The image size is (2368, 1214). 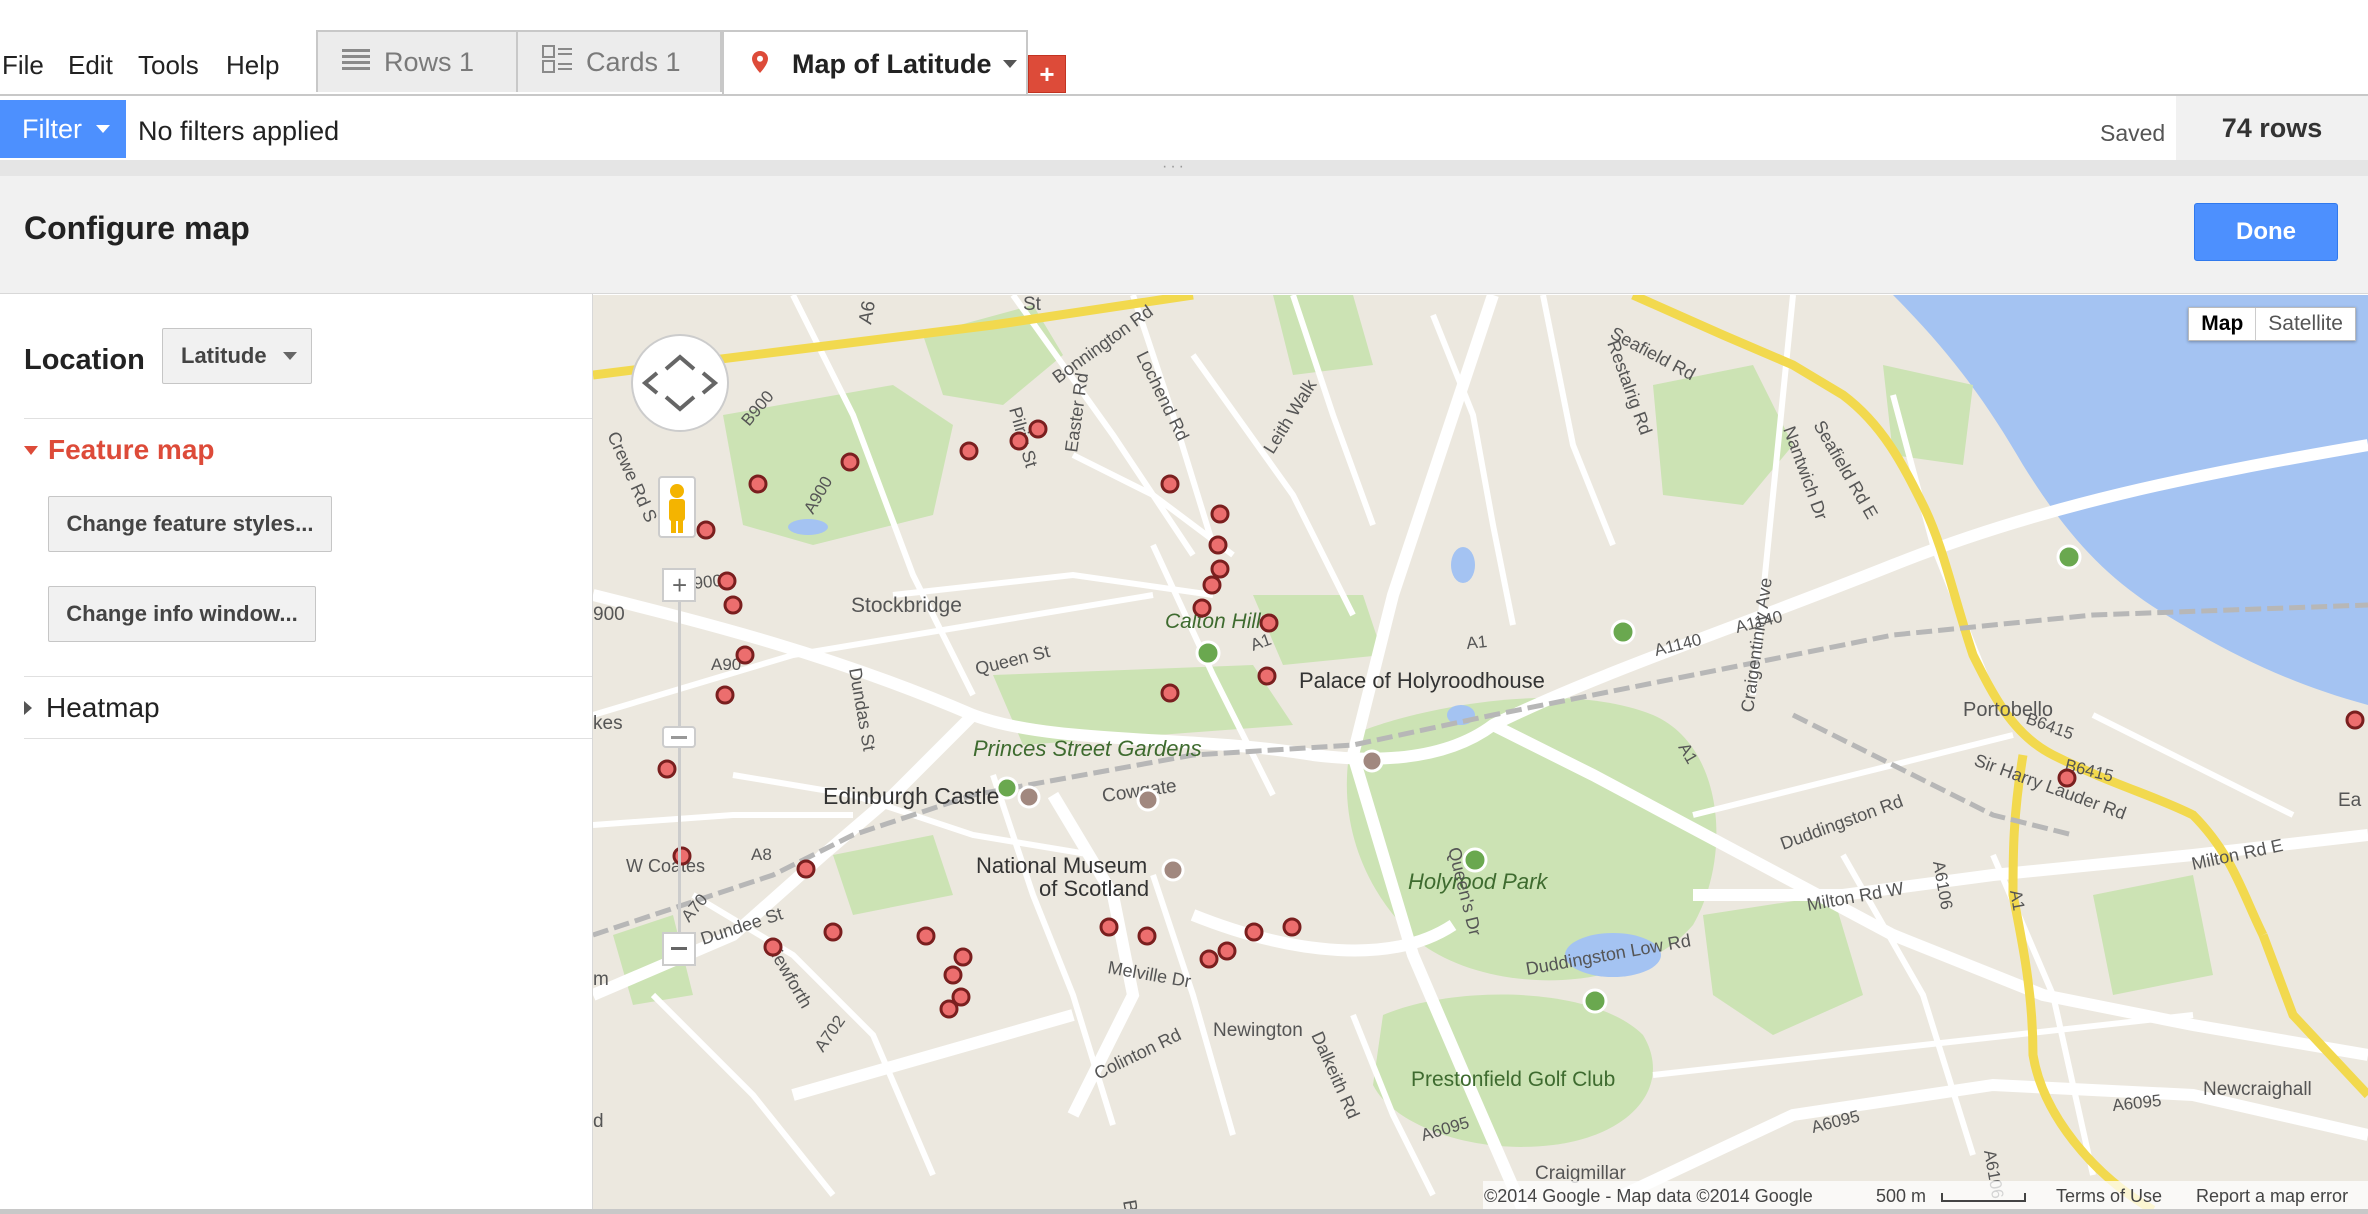 I want to click on map-pin-icon, so click(x=760, y=64).